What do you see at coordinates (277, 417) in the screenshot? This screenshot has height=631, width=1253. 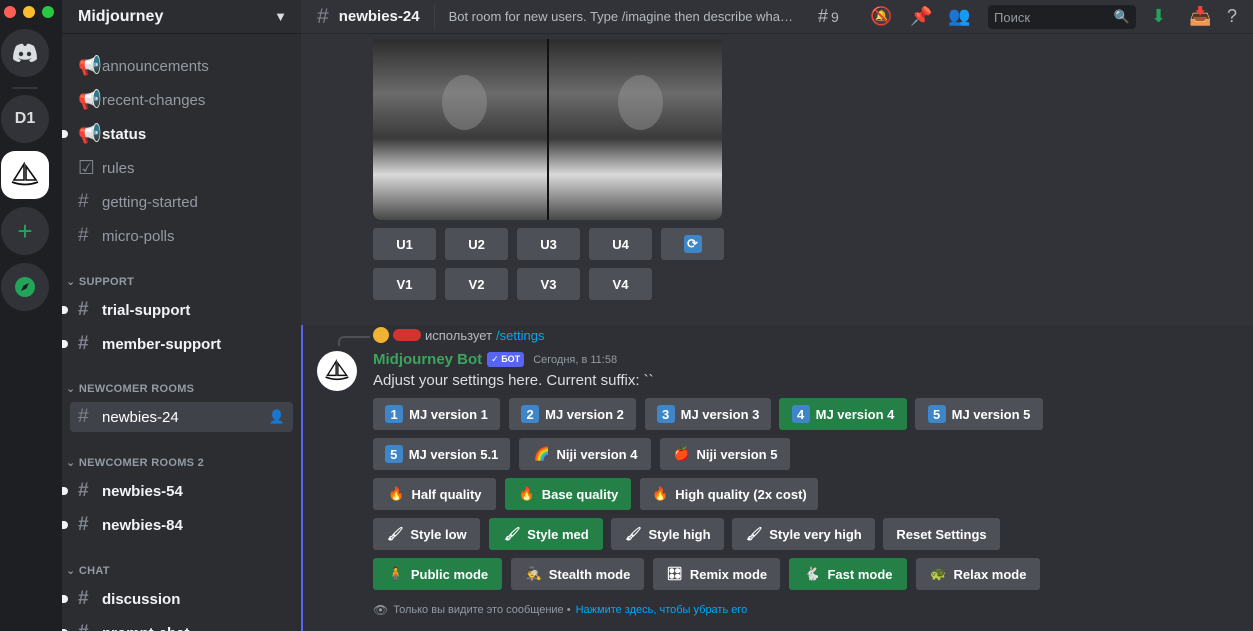 I see `add-member-icon: 👤` at bounding box center [277, 417].